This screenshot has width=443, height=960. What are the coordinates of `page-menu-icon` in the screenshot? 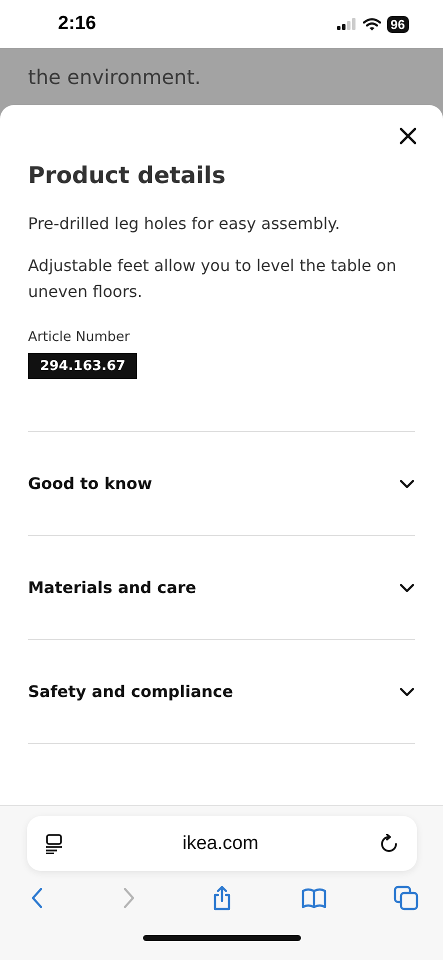 It's located at (53, 844).